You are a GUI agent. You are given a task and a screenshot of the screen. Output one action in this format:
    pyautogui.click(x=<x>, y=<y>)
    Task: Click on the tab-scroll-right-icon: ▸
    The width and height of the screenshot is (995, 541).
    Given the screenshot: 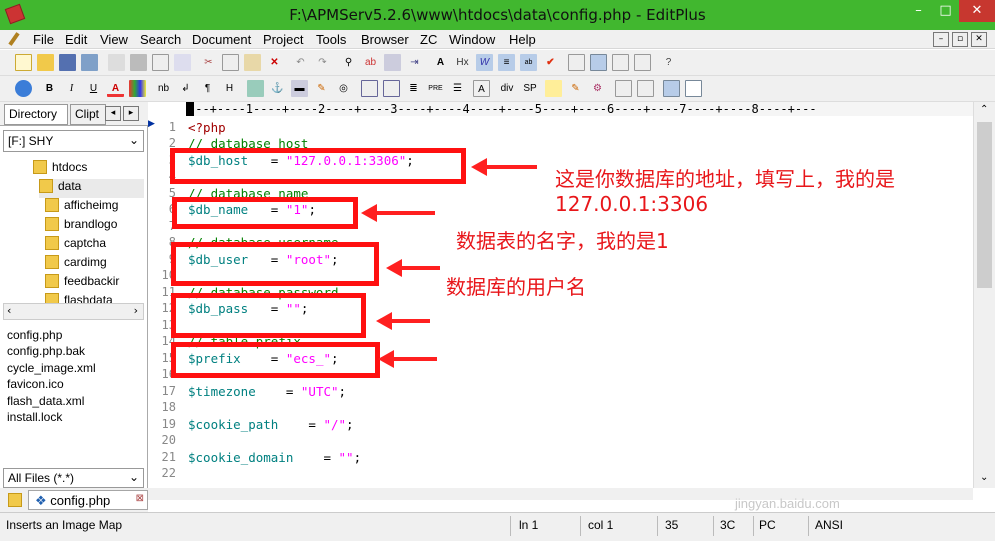 What is the action you would take?
    pyautogui.click(x=131, y=113)
    